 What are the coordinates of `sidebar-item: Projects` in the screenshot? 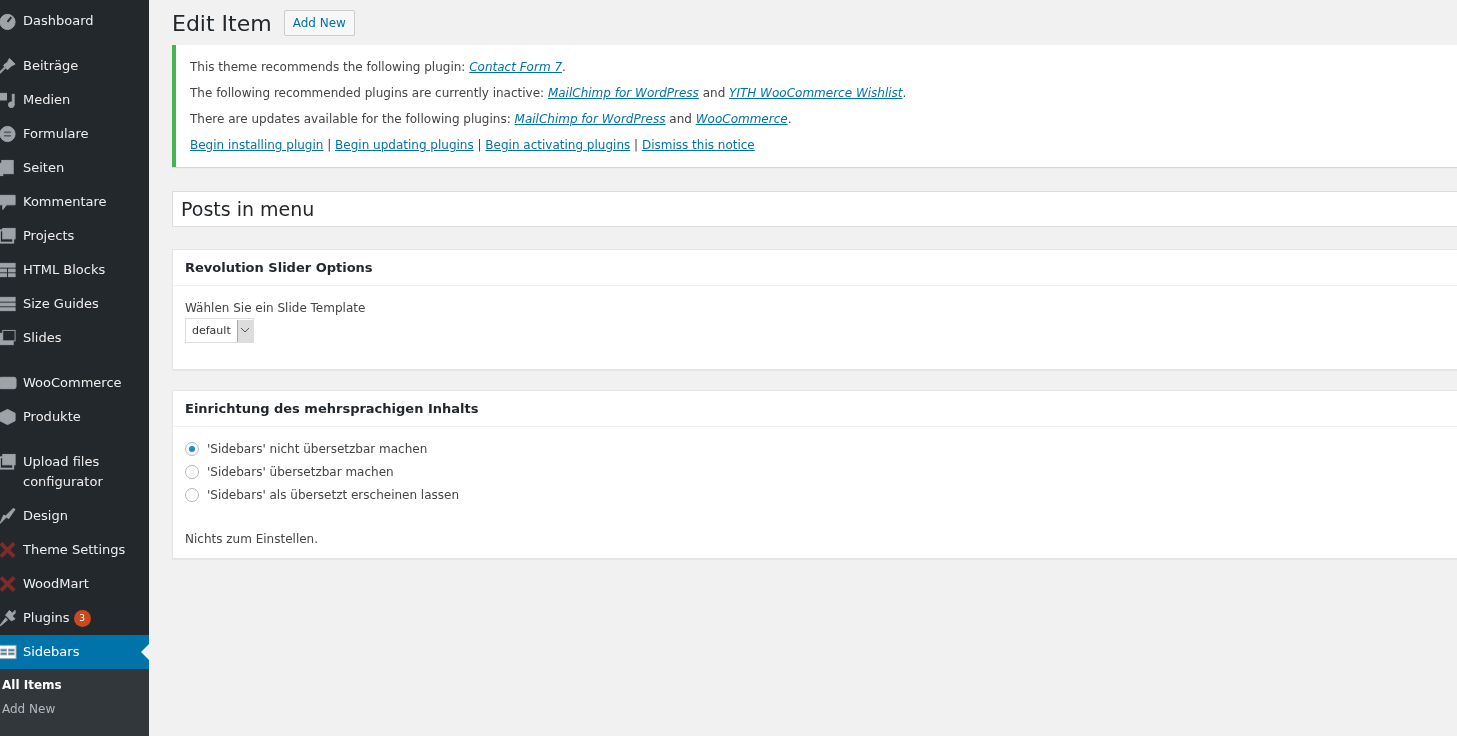 It's located at (74, 236).